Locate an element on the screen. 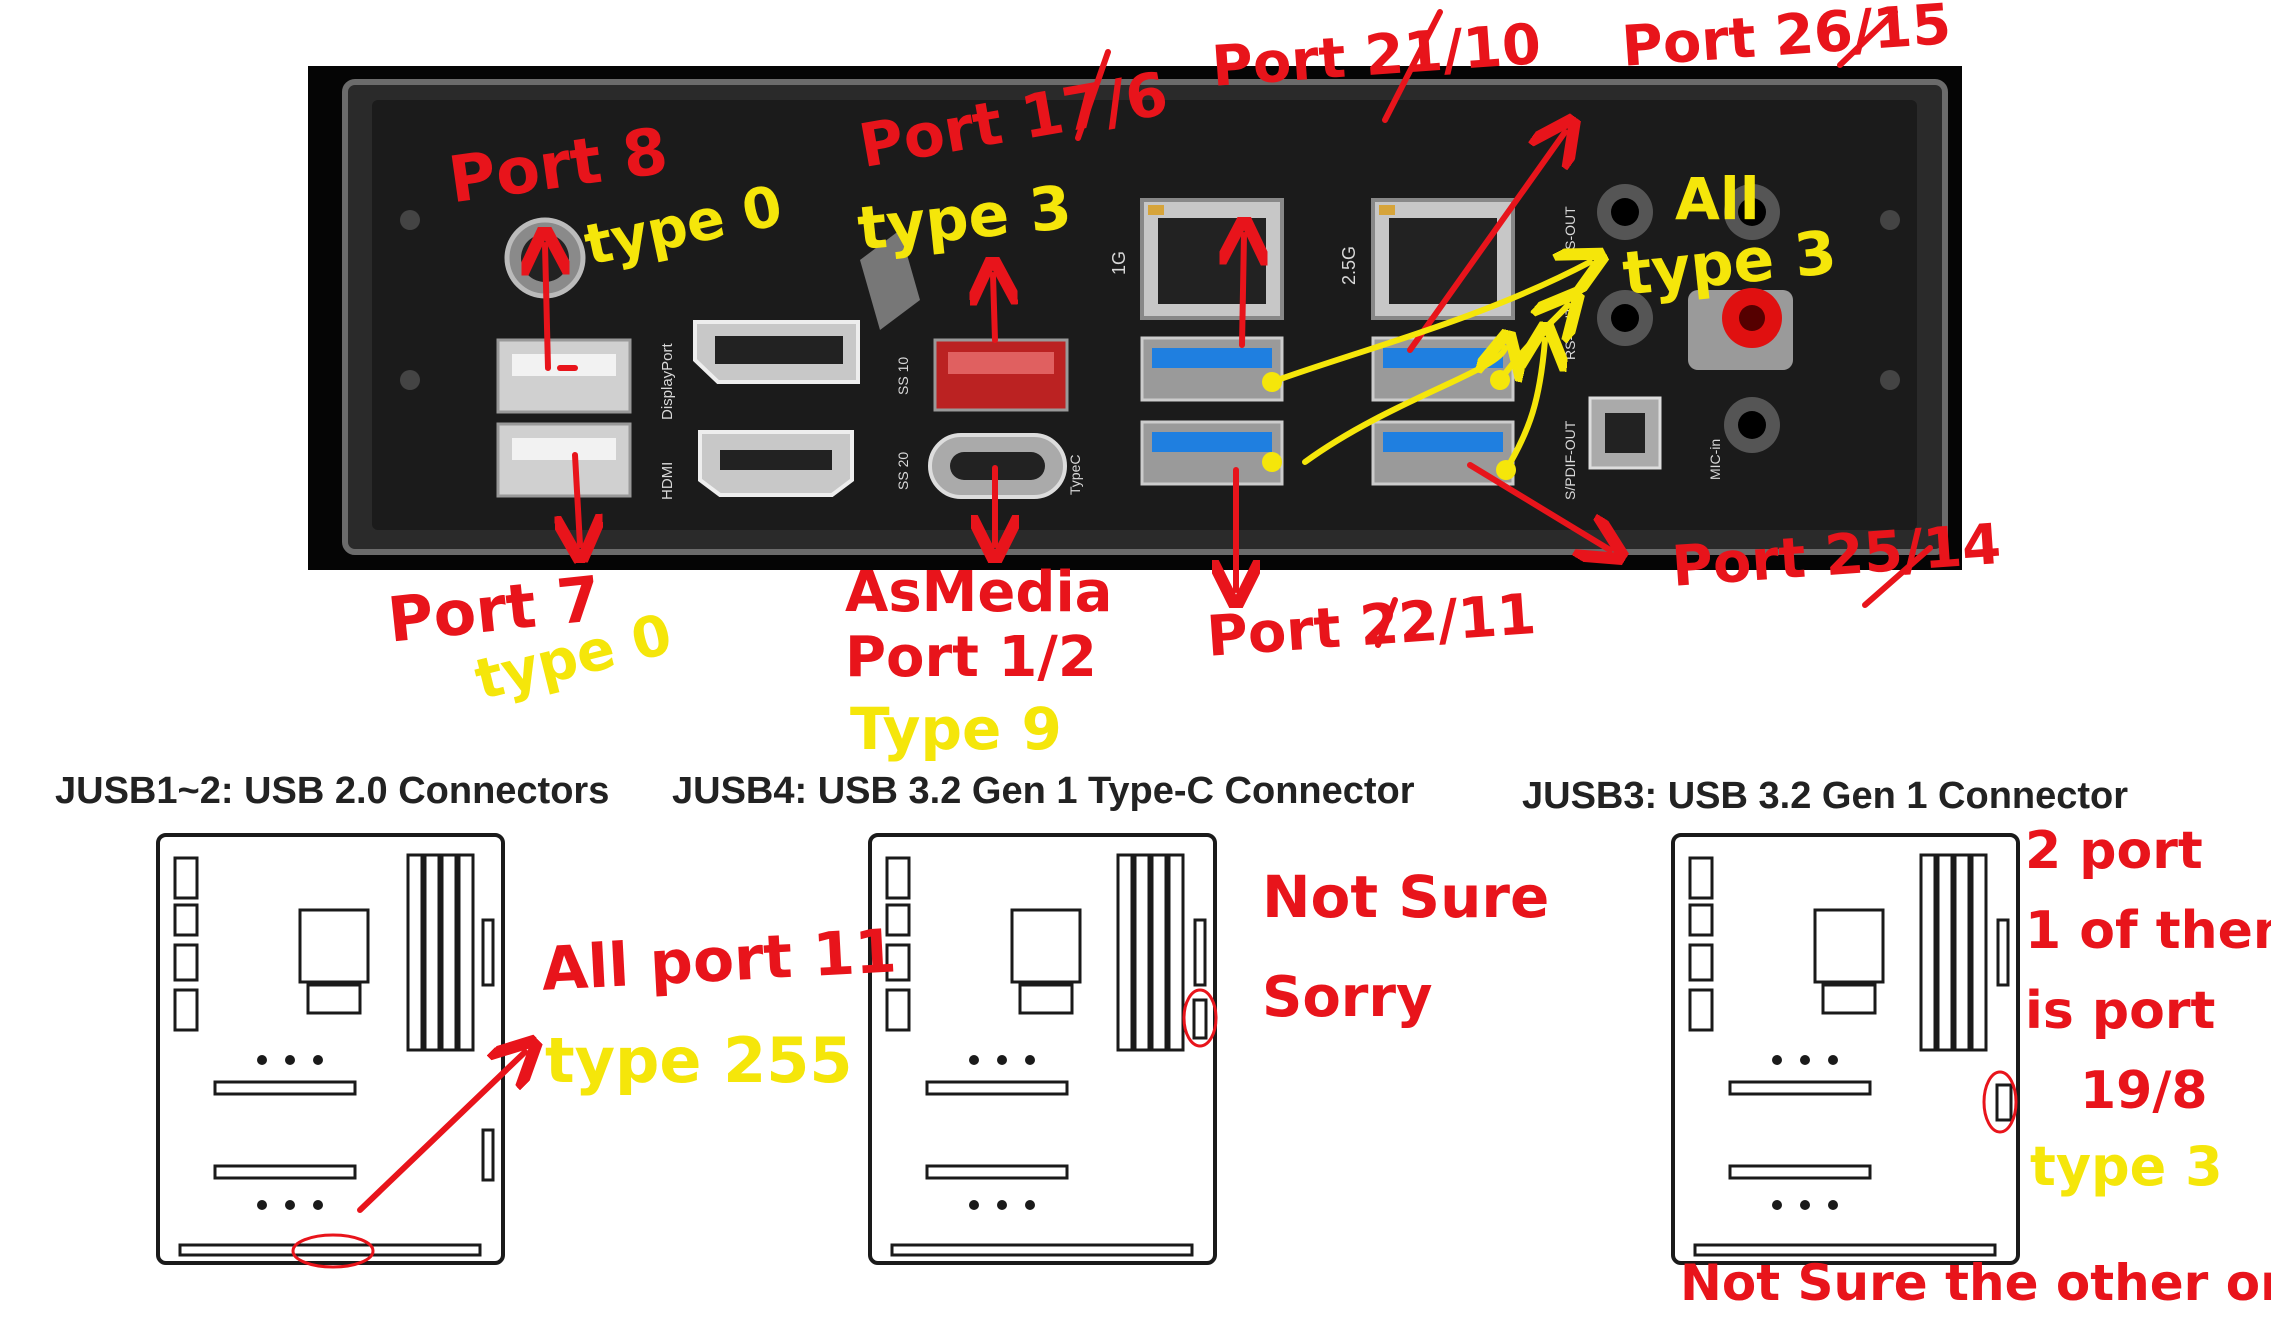  jusb4-note2: Sorry is located at coordinates (1347, 997).